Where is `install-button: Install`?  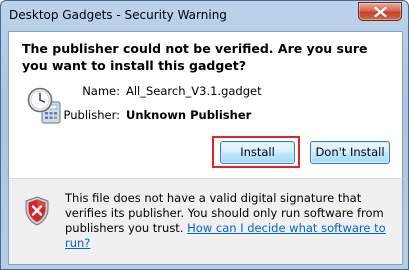 install-button: Install is located at coordinates (257, 152).